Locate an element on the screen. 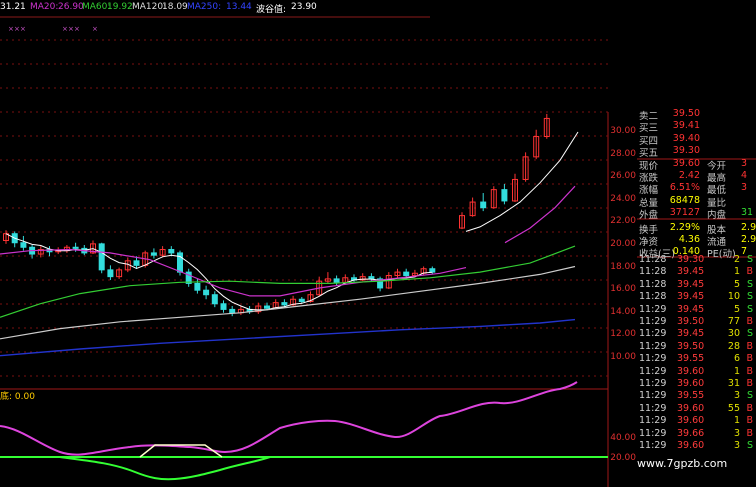 The image size is (756, 487). indicator-axis-label: 40.00 is located at coordinates (623, 438).